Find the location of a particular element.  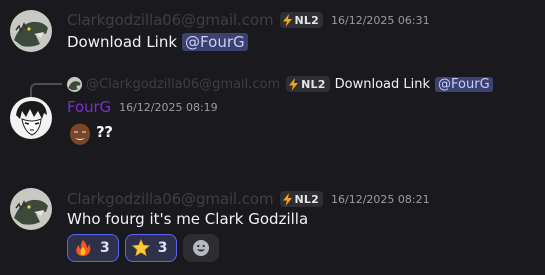

reactions-bar: 3 3 is located at coordinates (143, 248).